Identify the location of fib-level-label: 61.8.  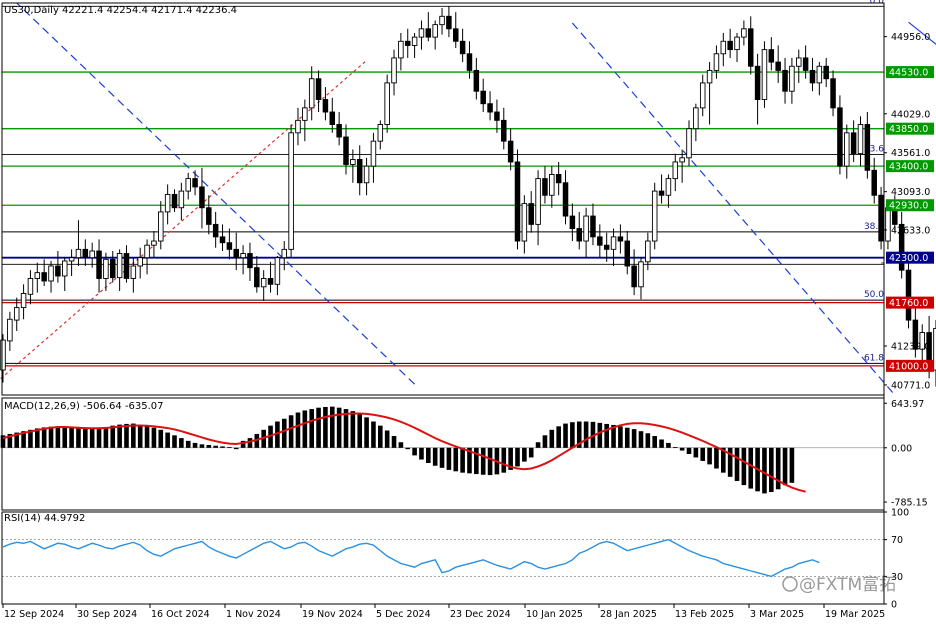
(874, 358).